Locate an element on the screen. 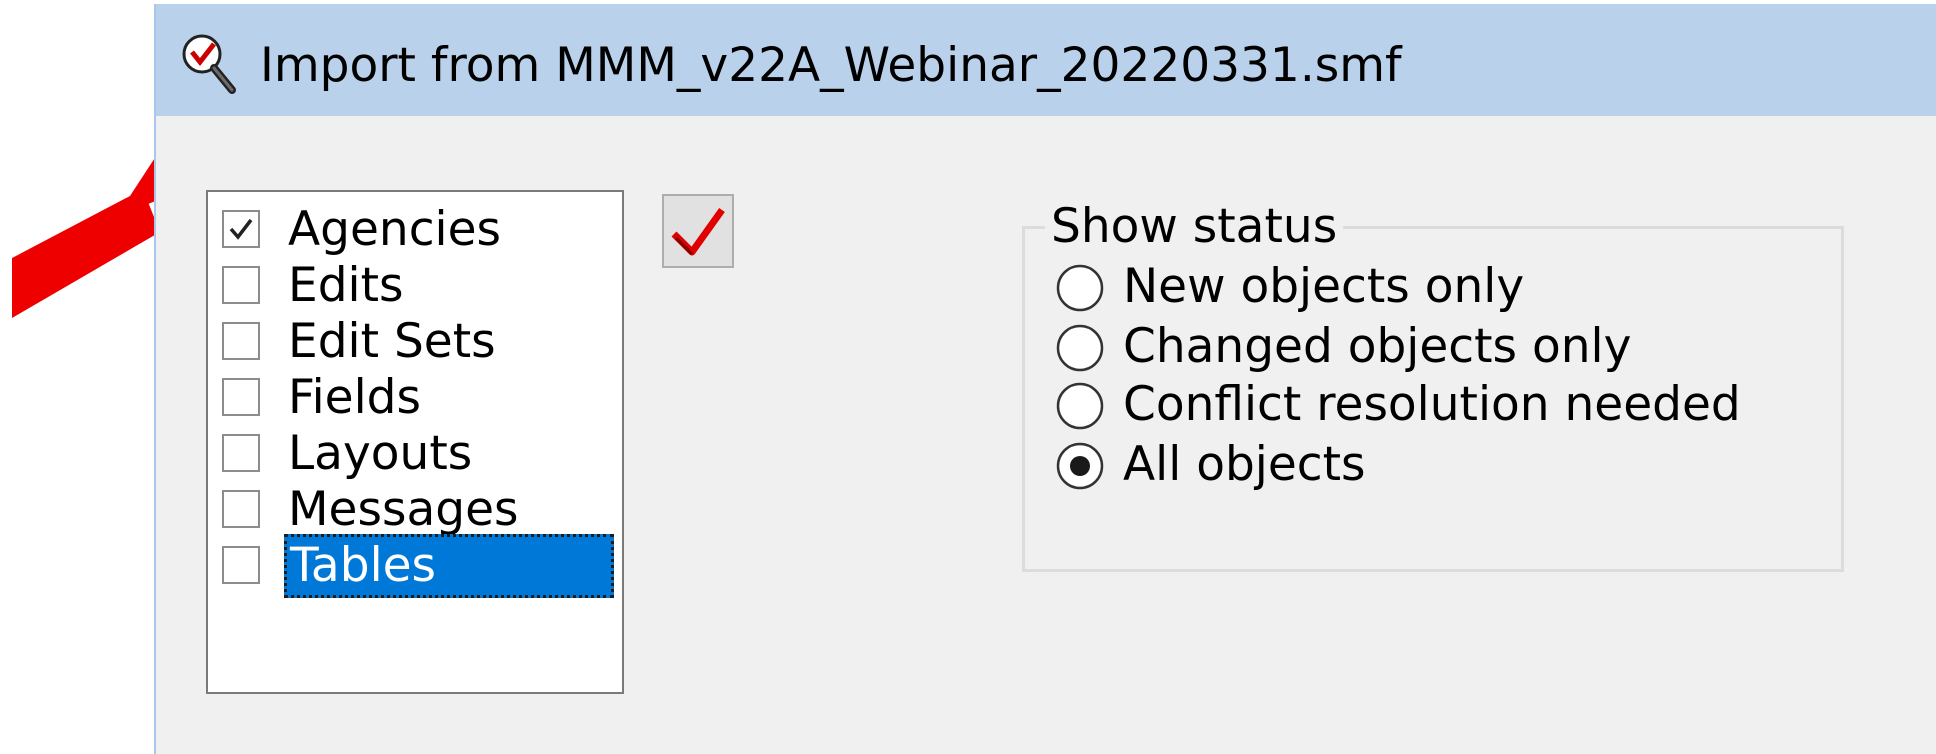 This screenshot has width=1936, height=754. radio-label: All objects is located at coordinates (1244, 464).